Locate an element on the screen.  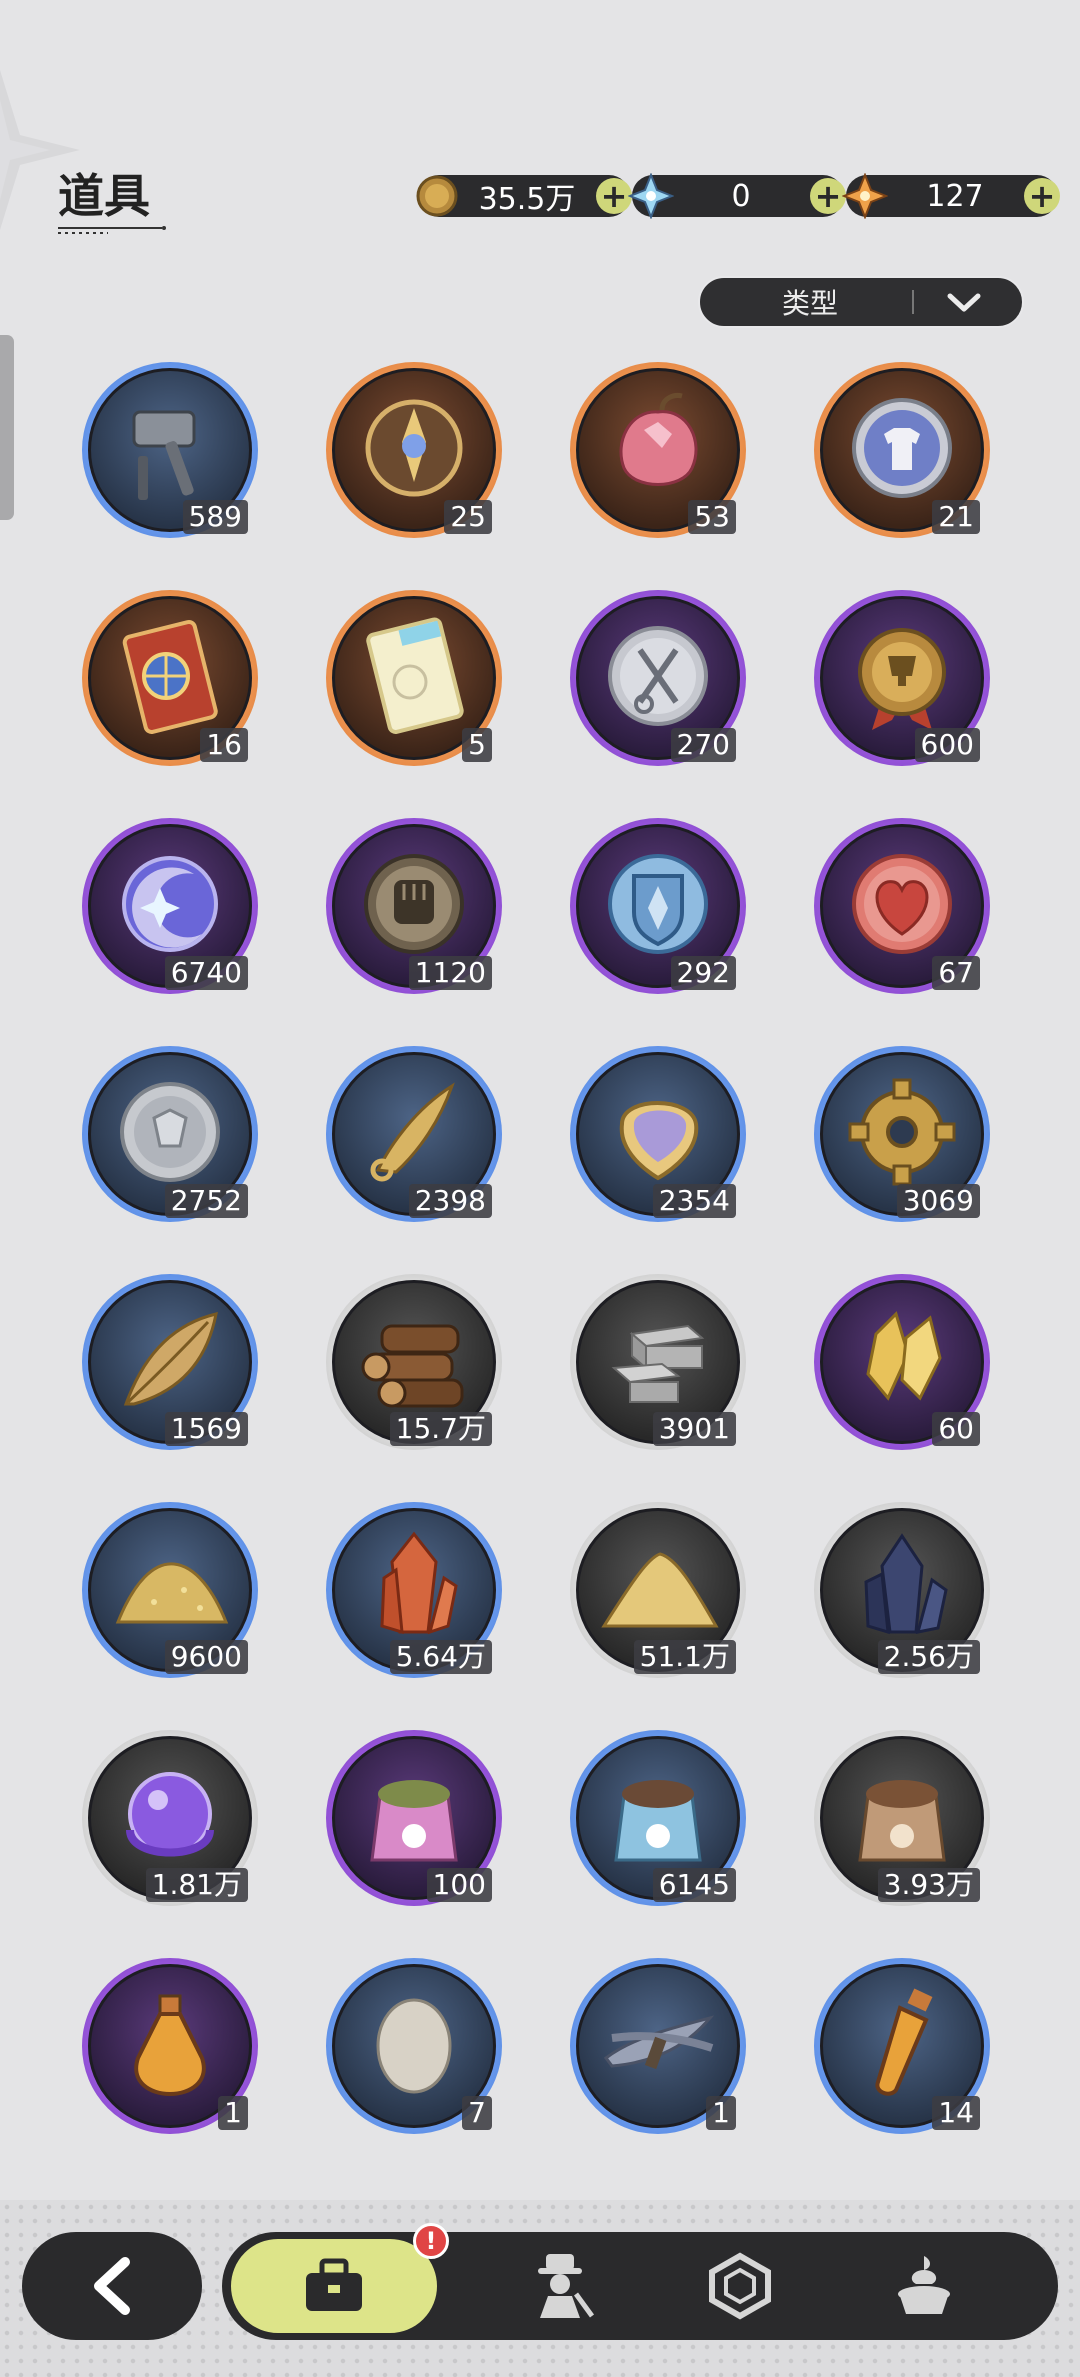
gold-value: 35.5万 is located at coordinates (527, 199).